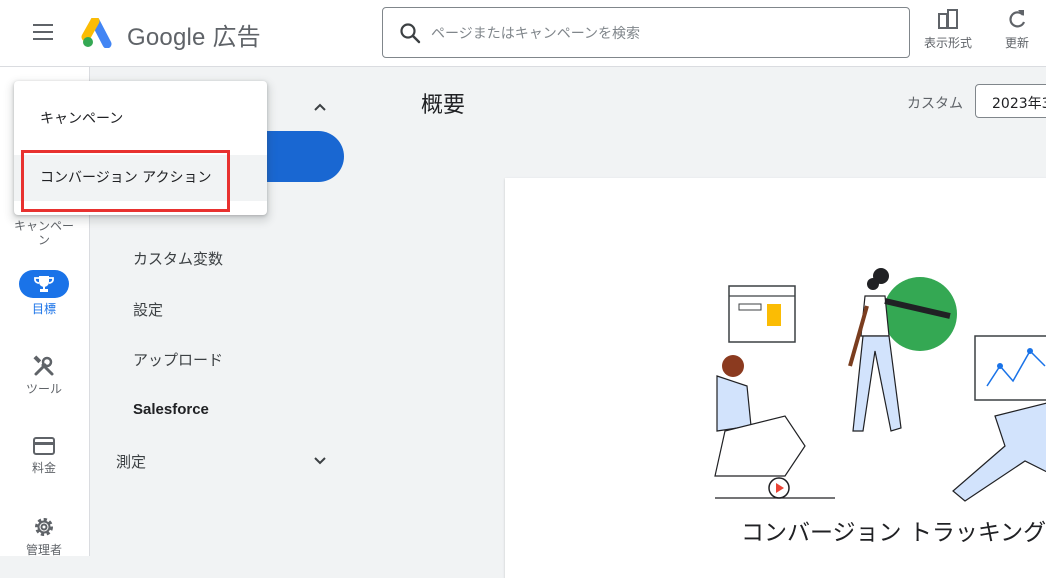 The width and height of the screenshot is (1046, 578). Describe the element at coordinates (125, 181) in the screenshot. I see `annotation-highlight-box` at that location.